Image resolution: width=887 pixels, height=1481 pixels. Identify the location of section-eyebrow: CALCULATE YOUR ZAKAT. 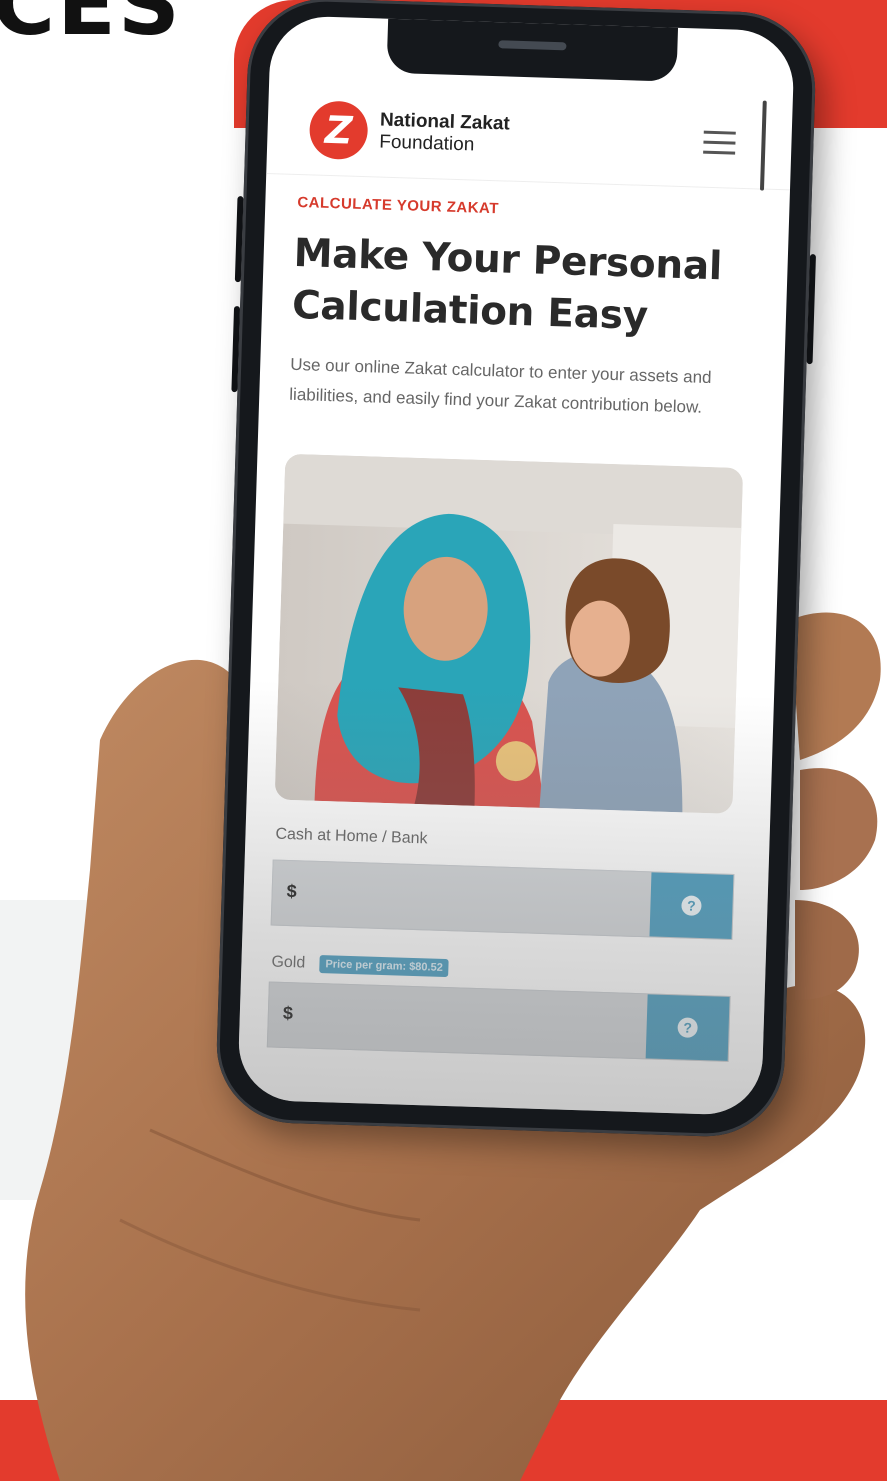
(398, 205).